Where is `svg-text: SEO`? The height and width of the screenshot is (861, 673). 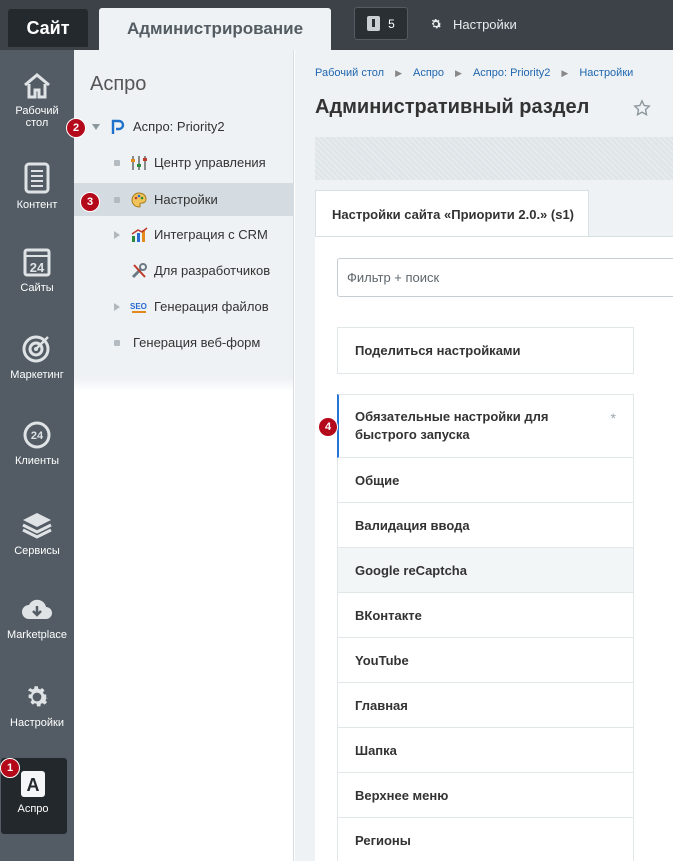 svg-text: SEO is located at coordinates (138, 306).